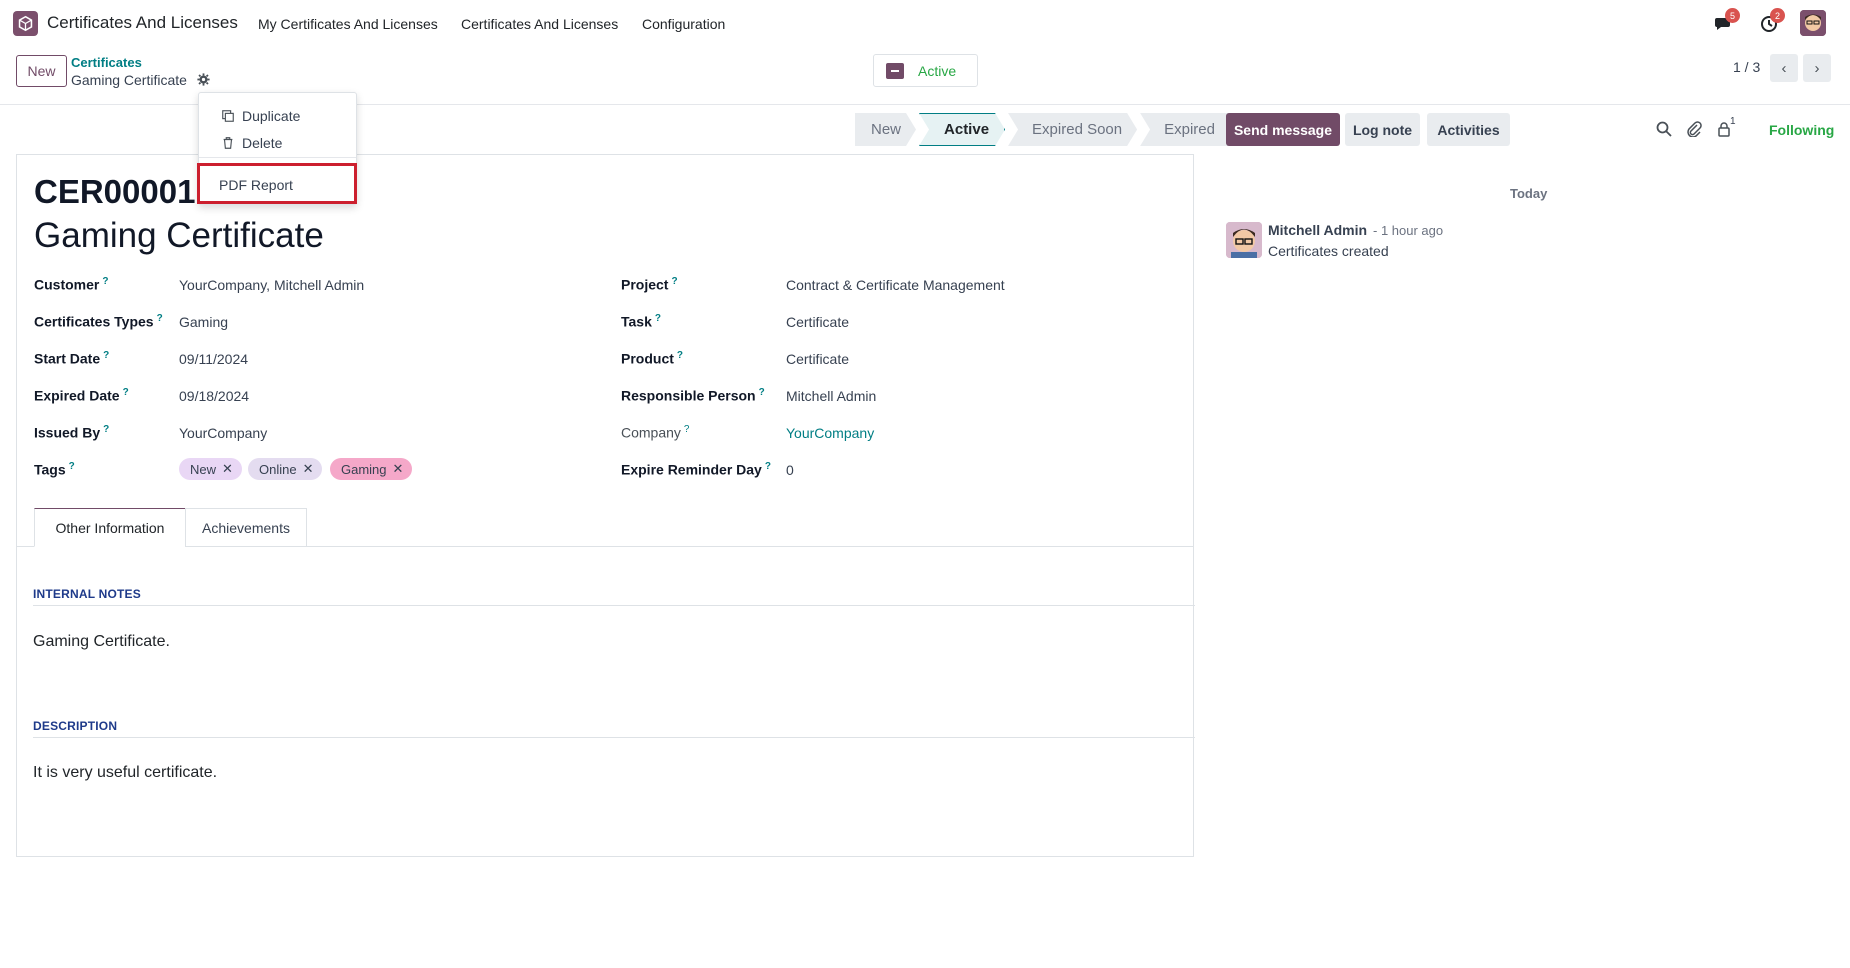 Image resolution: width=1850 pixels, height=968 pixels. What do you see at coordinates (142, 23) in the screenshot?
I see `app-name: Certificates And Licenses` at bounding box center [142, 23].